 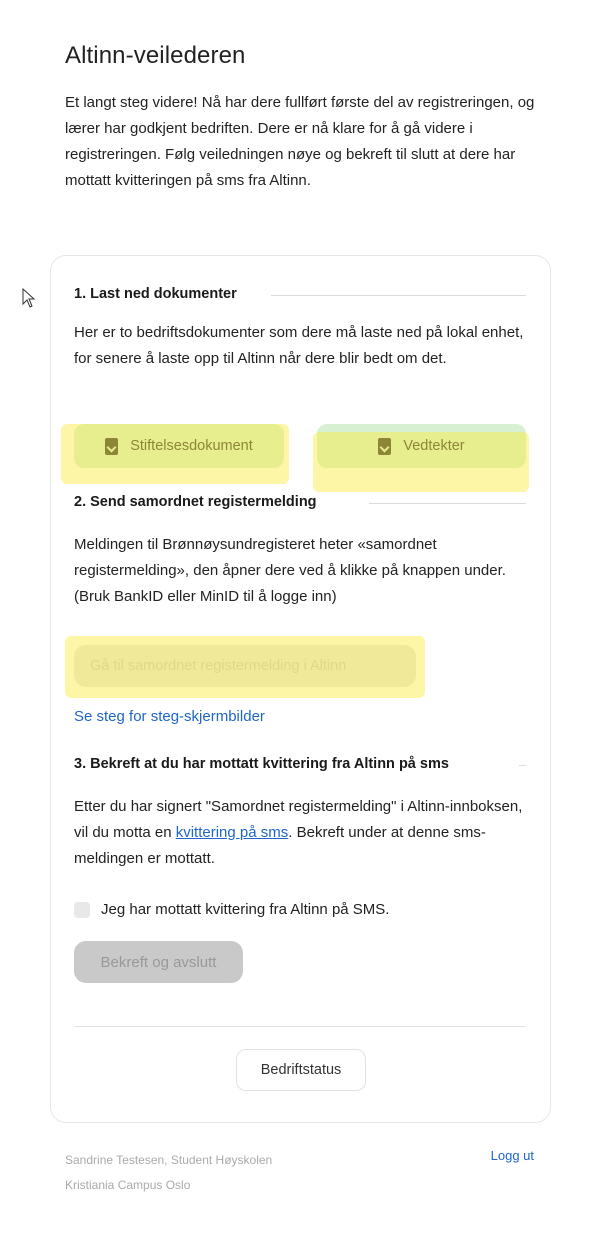 What do you see at coordinates (512, 1155) in the screenshot?
I see `logout-link: Logg ut` at bounding box center [512, 1155].